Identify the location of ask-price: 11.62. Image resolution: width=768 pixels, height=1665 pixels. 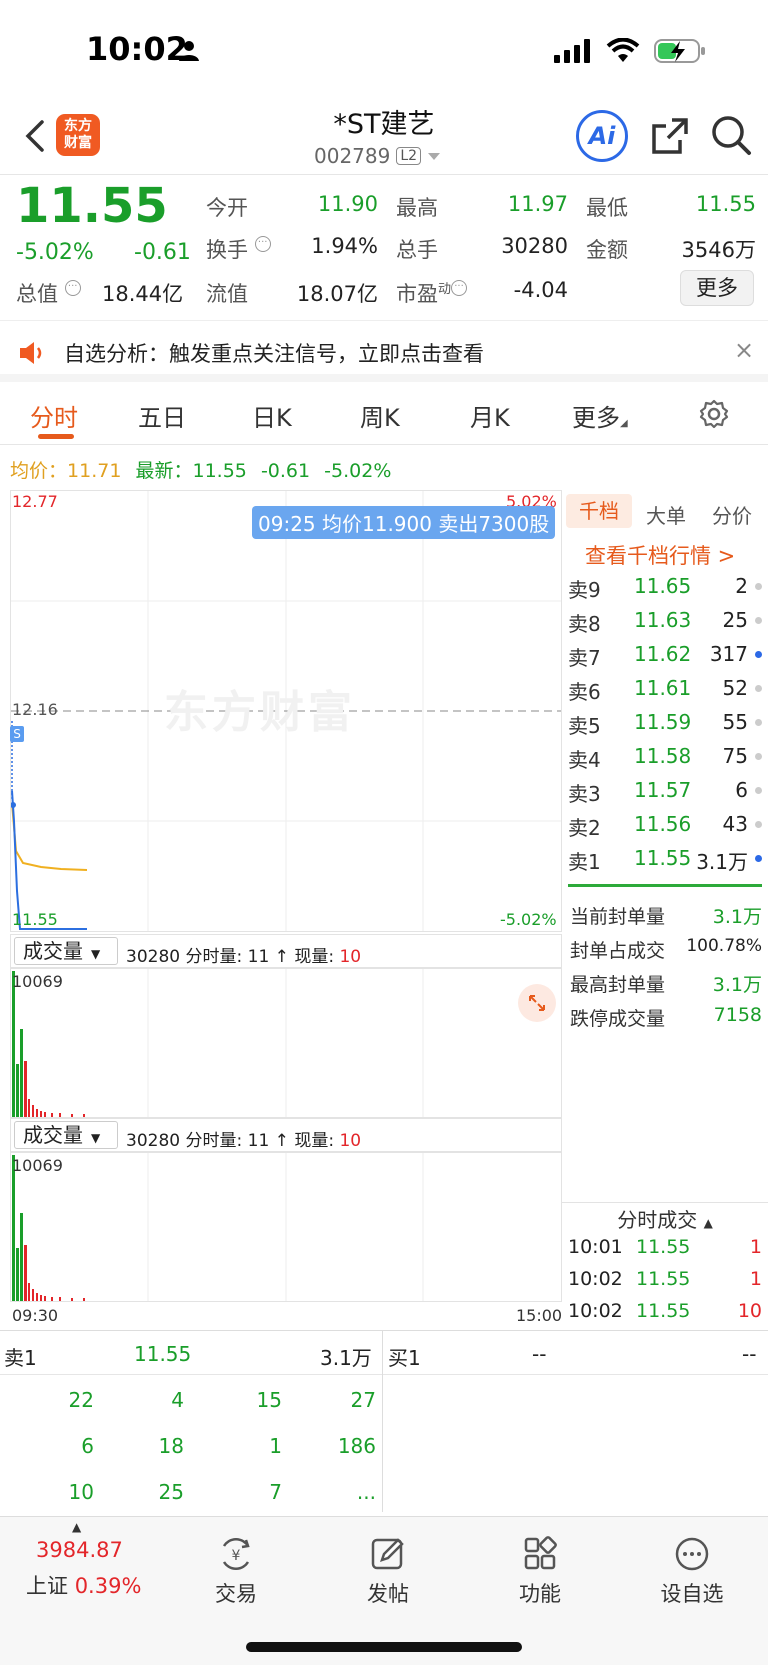
(663, 654).